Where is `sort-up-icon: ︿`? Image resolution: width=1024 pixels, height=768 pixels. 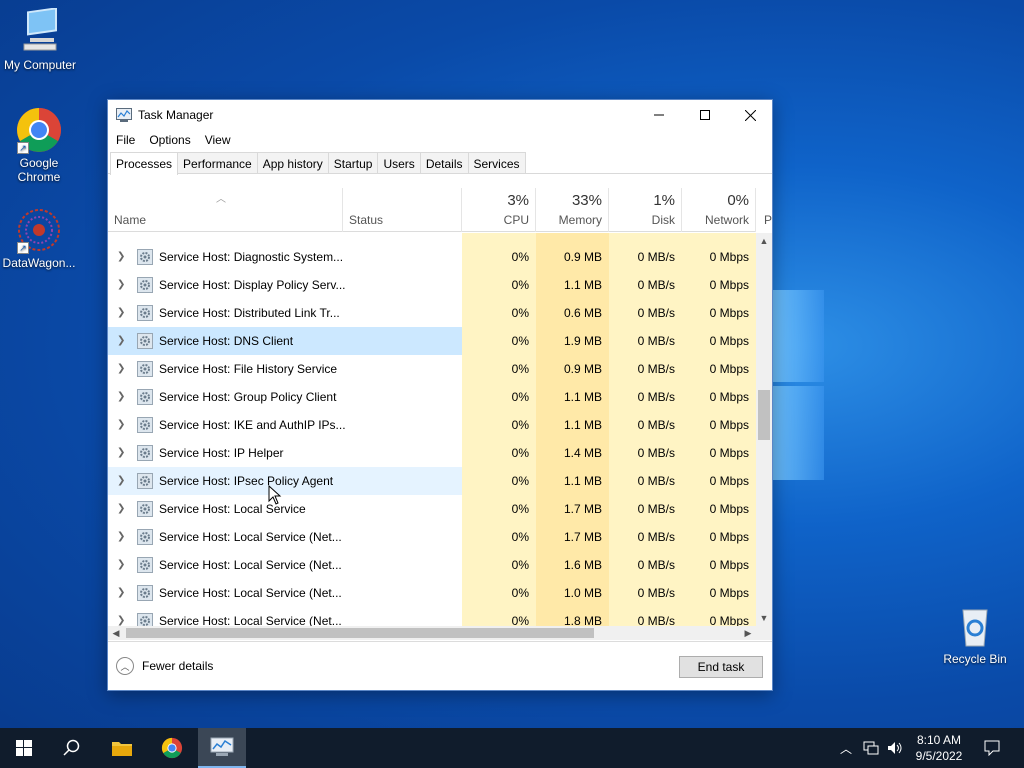
sort-up-icon: ︿ is located at coordinates (221, 199).